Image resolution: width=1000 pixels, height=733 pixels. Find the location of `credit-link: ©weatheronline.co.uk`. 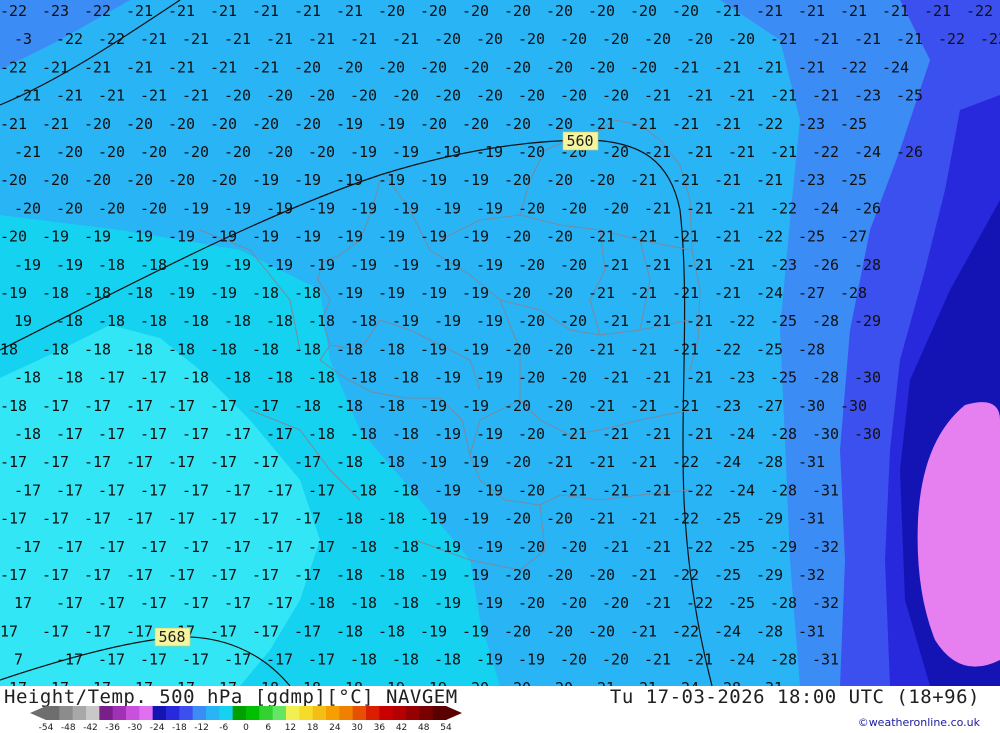

credit-link: ©weatheronline.co.uk is located at coordinates (919, 722).